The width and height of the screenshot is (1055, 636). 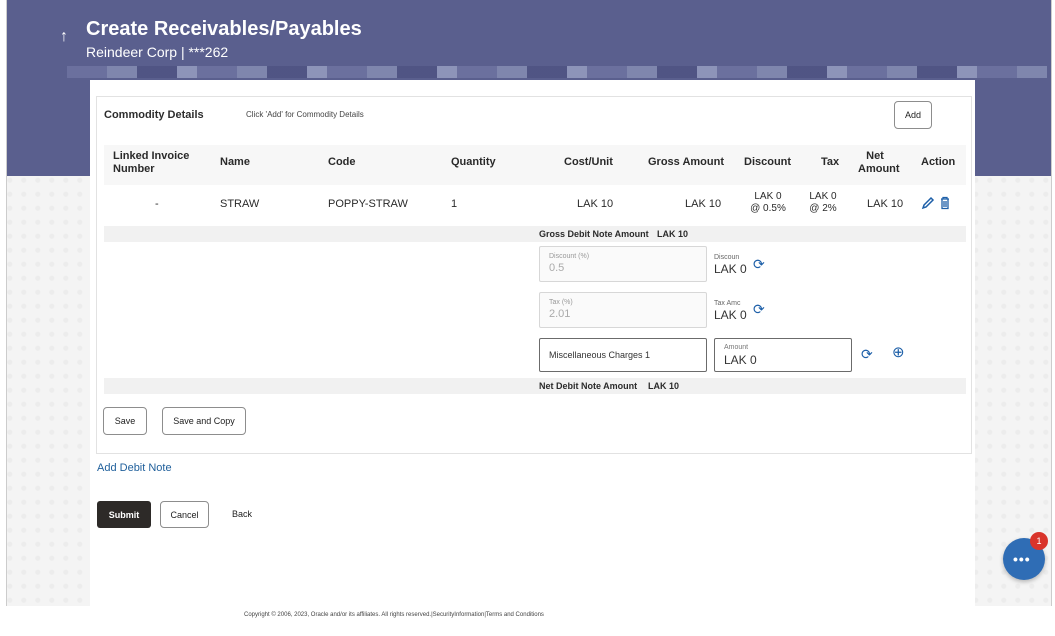 What do you see at coordinates (938, 162) in the screenshot?
I see `col-action: Action` at bounding box center [938, 162].